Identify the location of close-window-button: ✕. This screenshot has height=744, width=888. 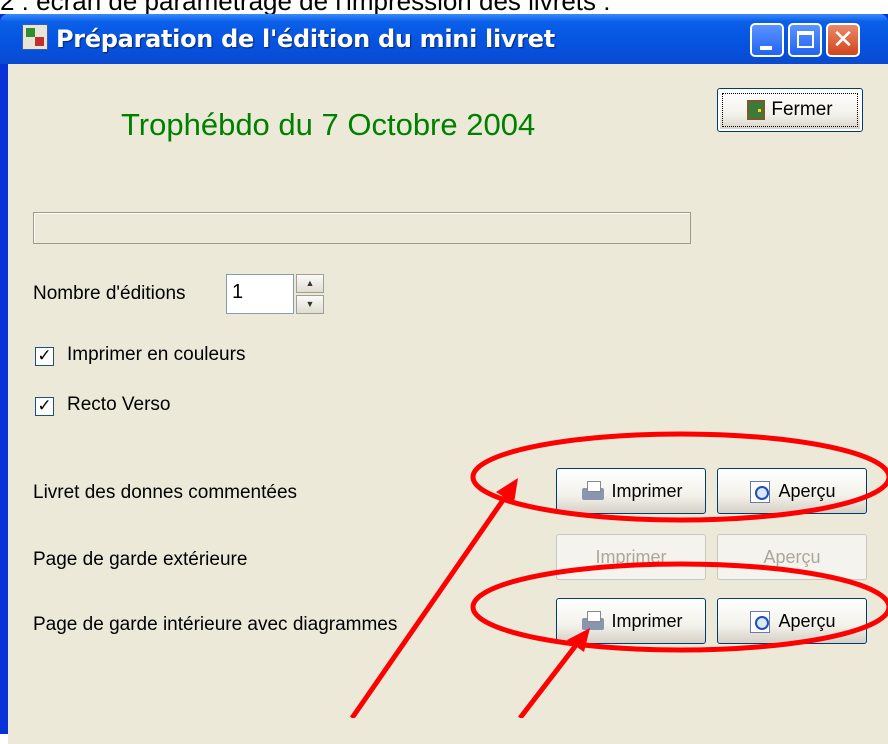
(843, 40).